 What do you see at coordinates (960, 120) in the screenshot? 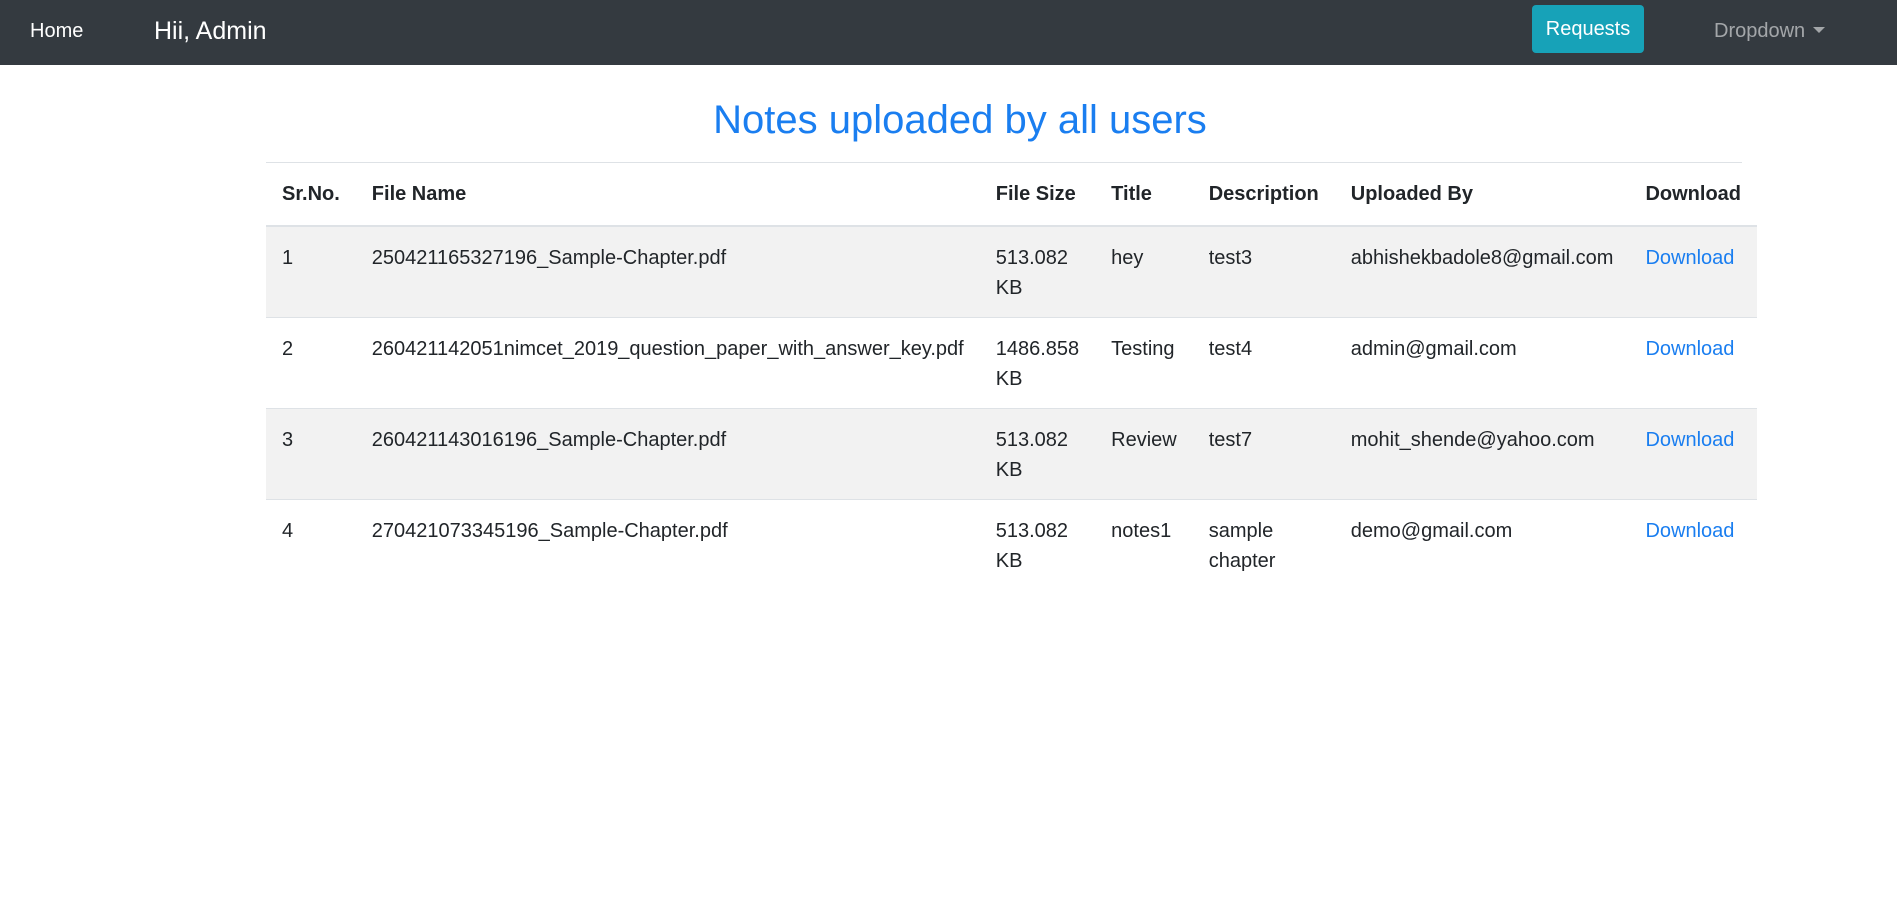
I see `page-title: Notes uploaded by all users` at bounding box center [960, 120].